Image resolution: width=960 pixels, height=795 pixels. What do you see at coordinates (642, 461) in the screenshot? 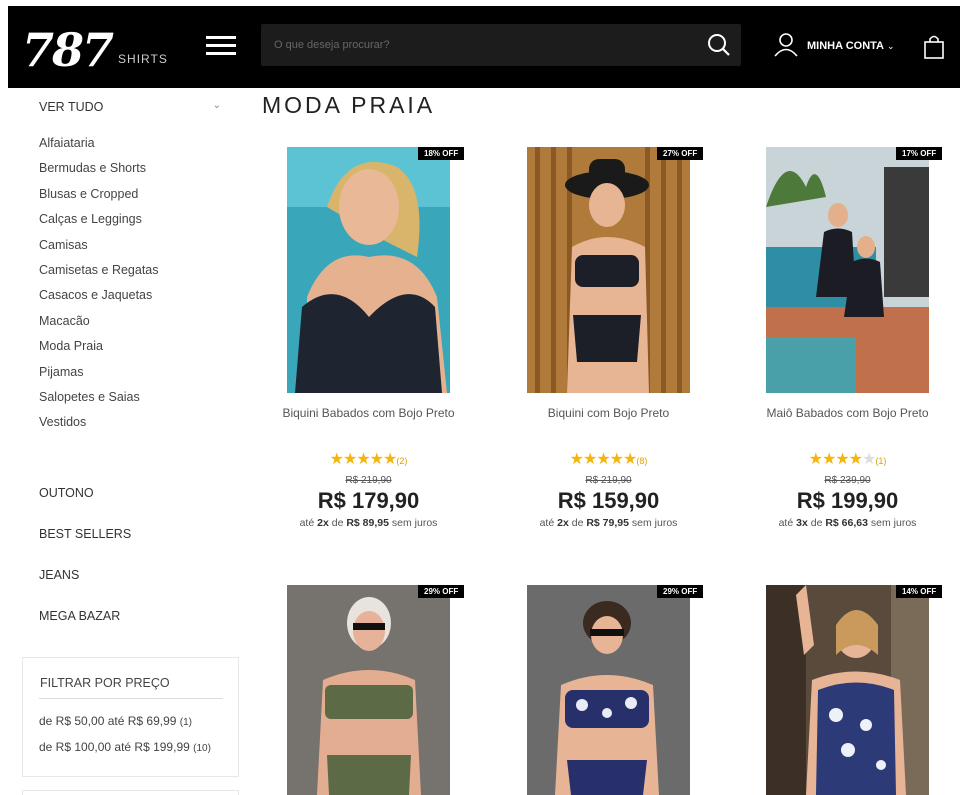
I see `rating-count: (8)` at bounding box center [642, 461].